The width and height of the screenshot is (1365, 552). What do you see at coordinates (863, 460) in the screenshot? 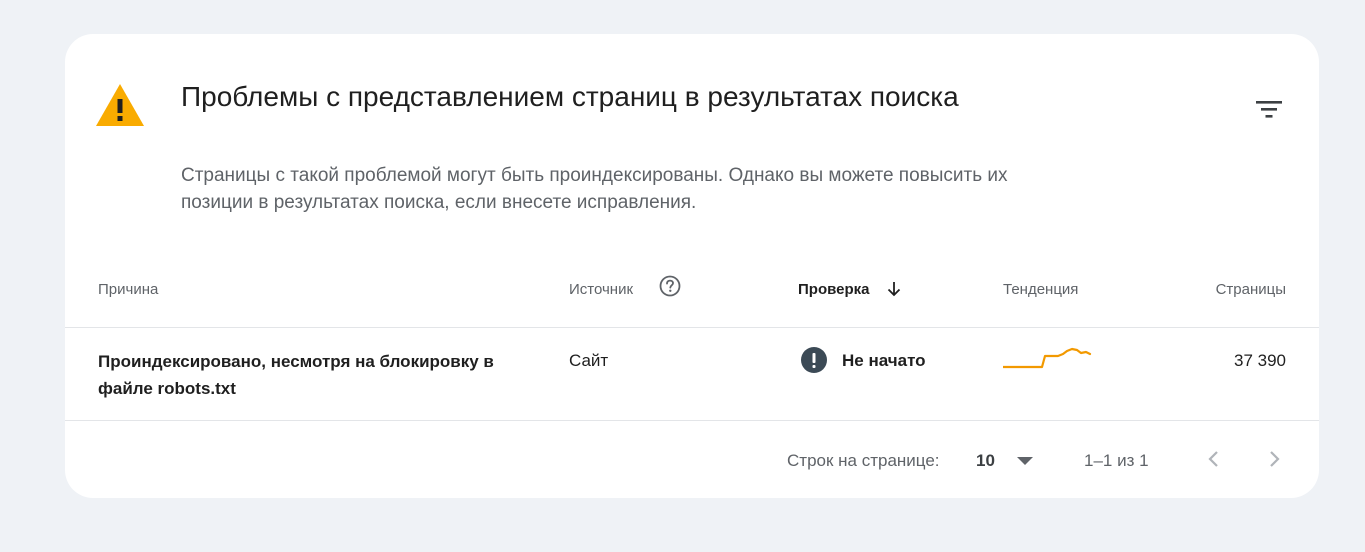
I see `rows-per-page-label: Строк на странице:` at bounding box center [863, 460].